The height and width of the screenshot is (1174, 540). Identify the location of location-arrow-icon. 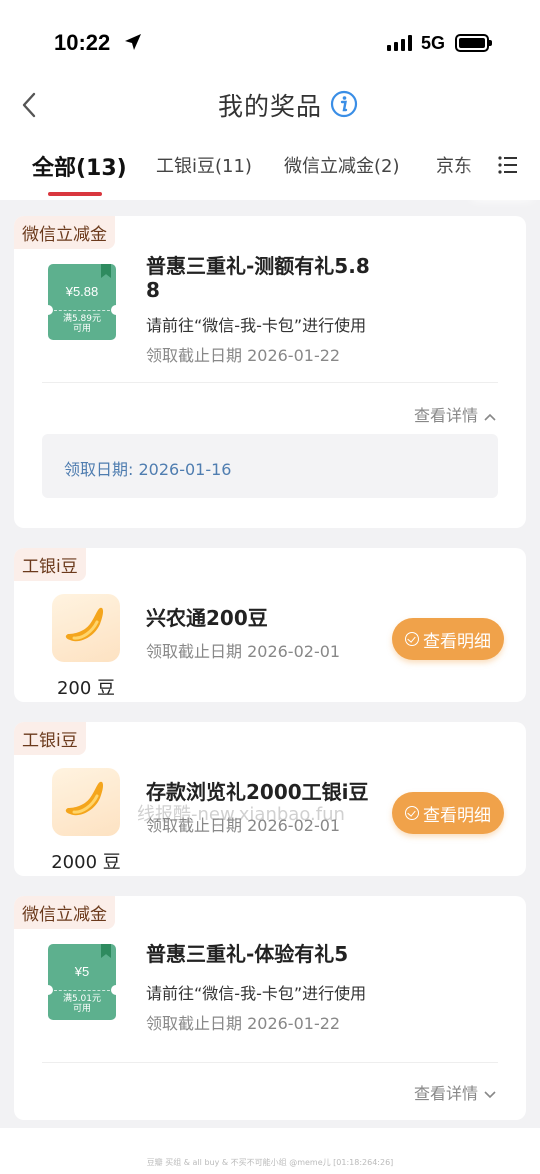
(133, 42).